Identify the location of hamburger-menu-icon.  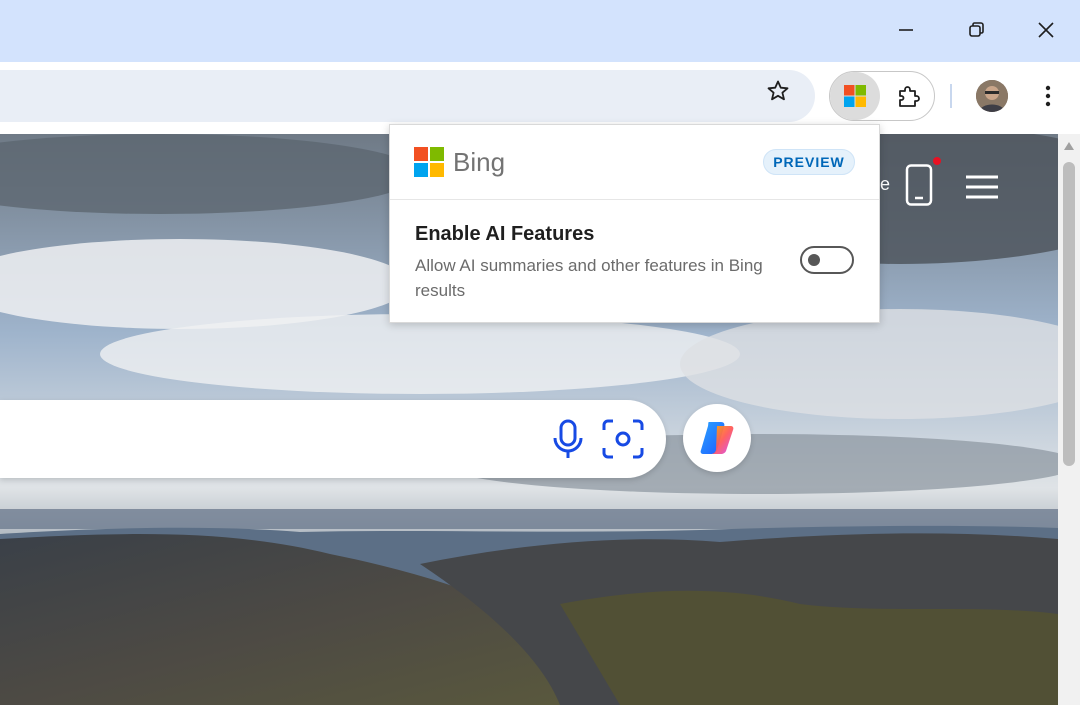
(982, 187).